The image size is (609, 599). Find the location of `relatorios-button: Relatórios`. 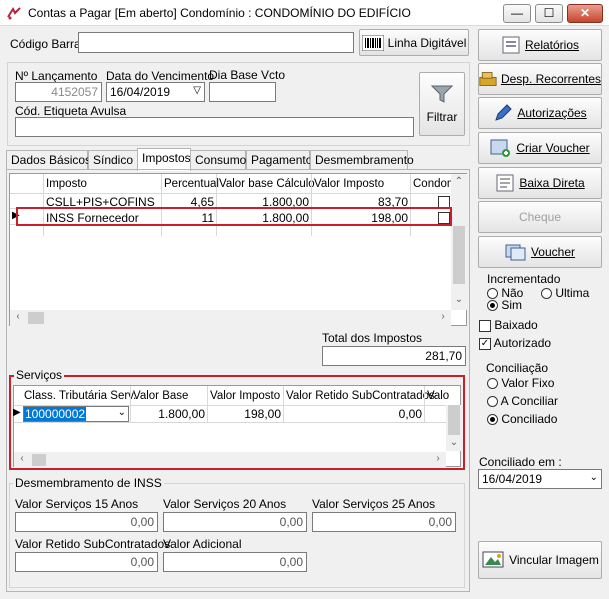

relatorios-button: Relatórios is located at coordinates (540, 45).